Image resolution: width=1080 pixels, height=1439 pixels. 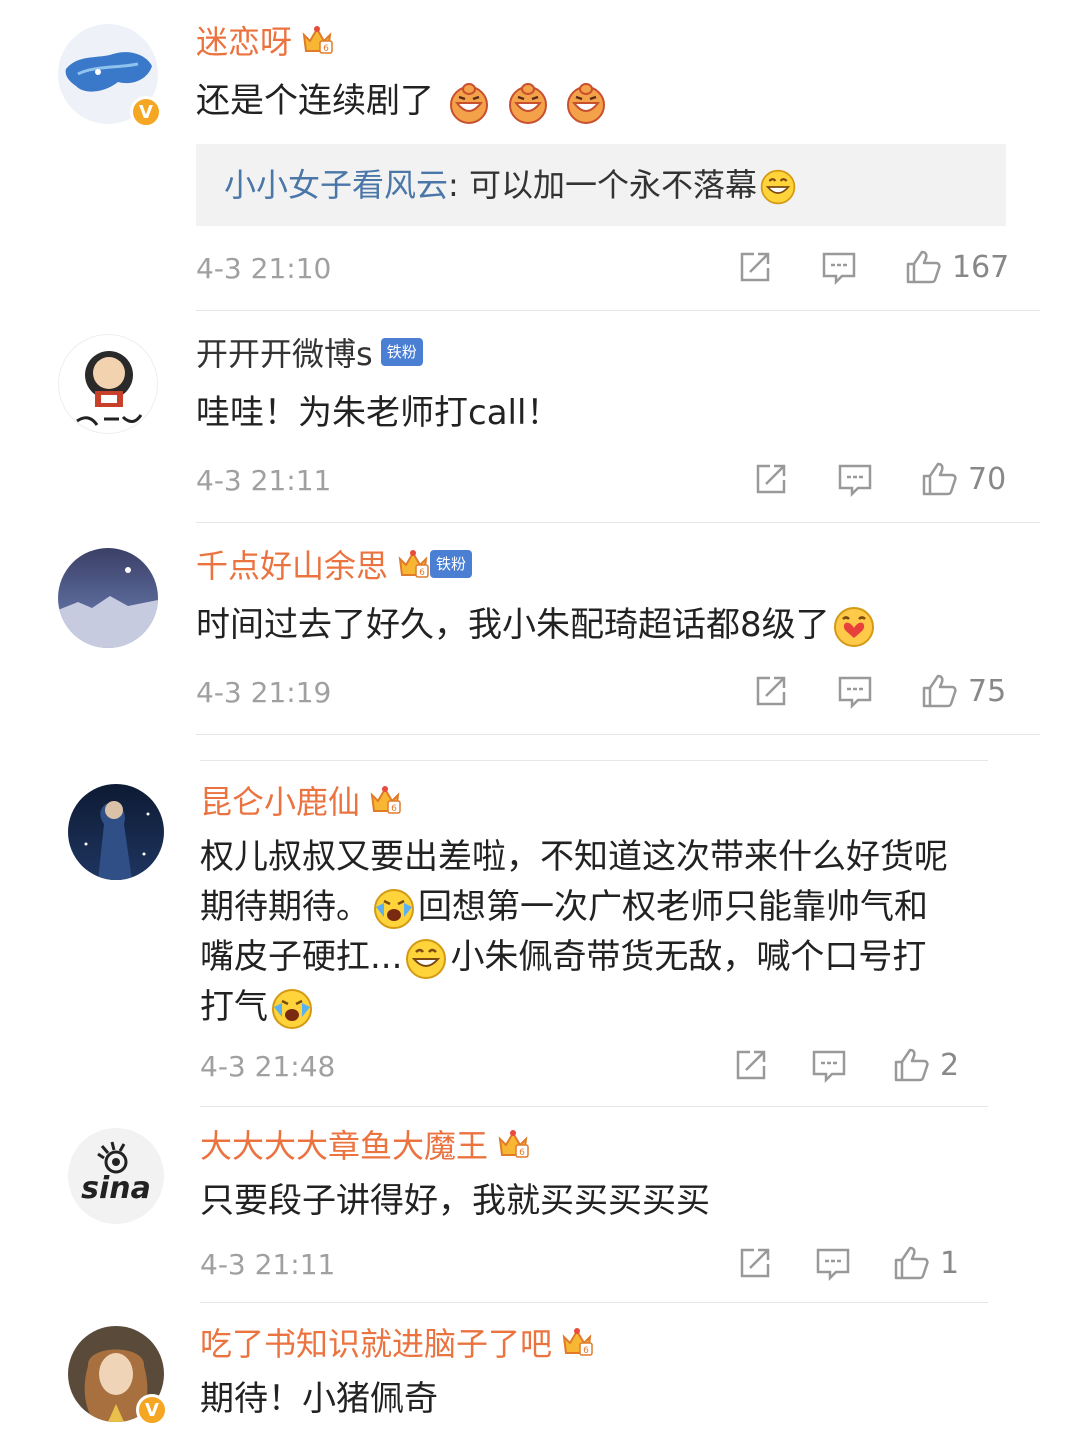 I want to click on sina-logo-text: sina, so click(x=116, y=1188).